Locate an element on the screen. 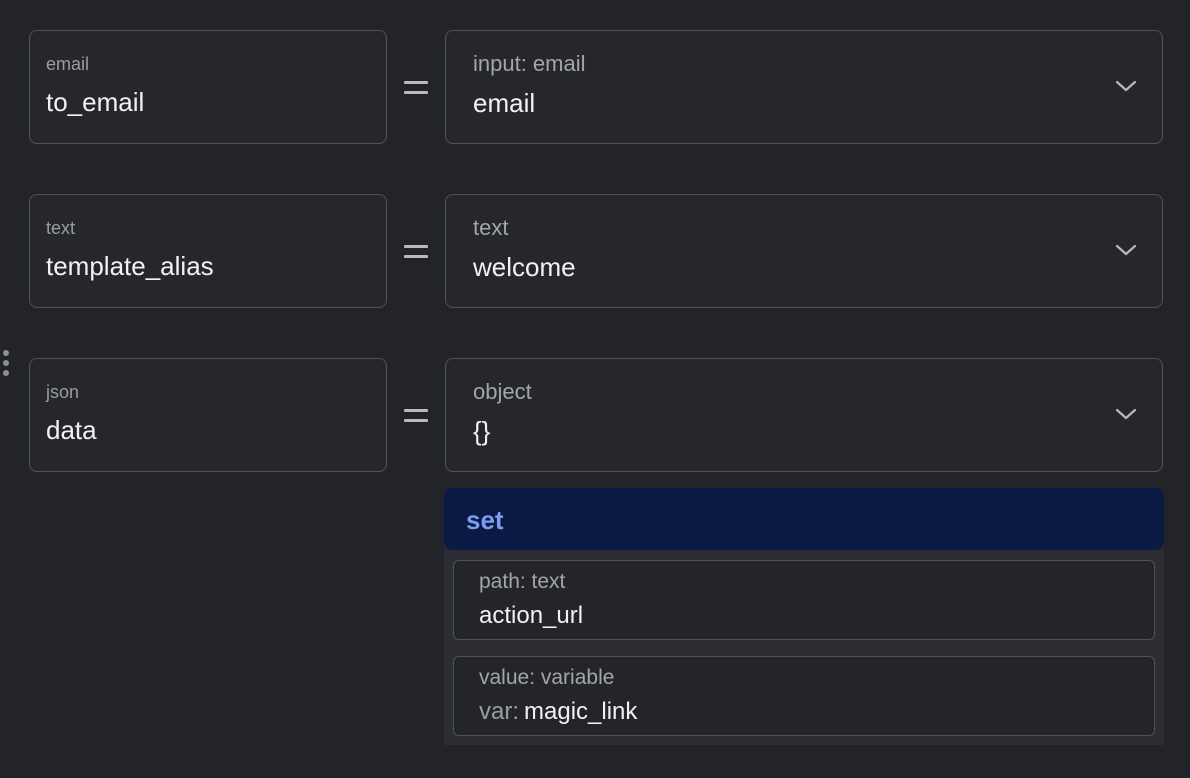 The height and width of the screenshot is (778, 1190). source-type-label: text is located at coordinates (491, 227).